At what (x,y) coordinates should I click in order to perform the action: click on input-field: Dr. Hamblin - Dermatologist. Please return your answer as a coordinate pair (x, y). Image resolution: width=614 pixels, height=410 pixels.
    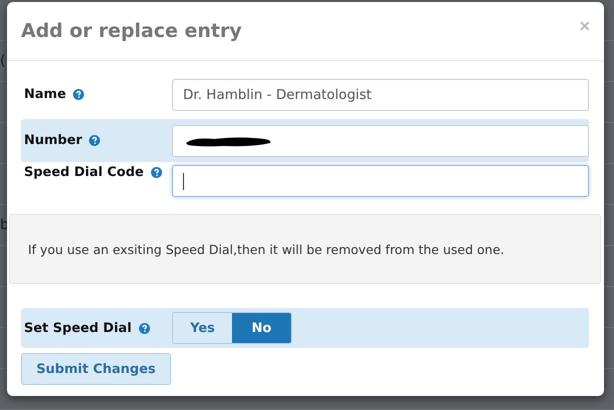
    Looking at the image, I should click on (380, 94).